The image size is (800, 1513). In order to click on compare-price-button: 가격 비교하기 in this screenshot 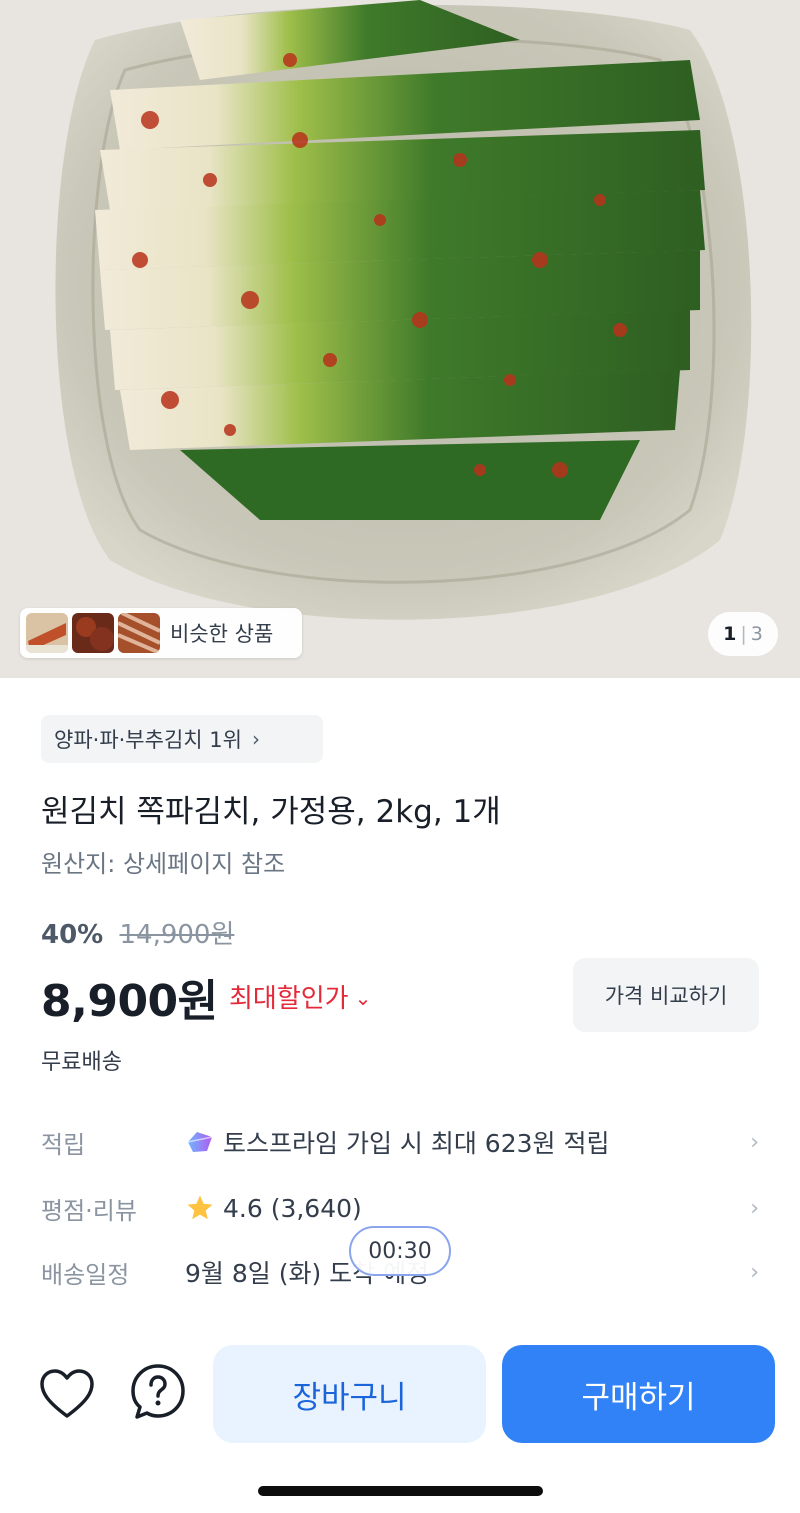, I will do `click(666, 995)`.